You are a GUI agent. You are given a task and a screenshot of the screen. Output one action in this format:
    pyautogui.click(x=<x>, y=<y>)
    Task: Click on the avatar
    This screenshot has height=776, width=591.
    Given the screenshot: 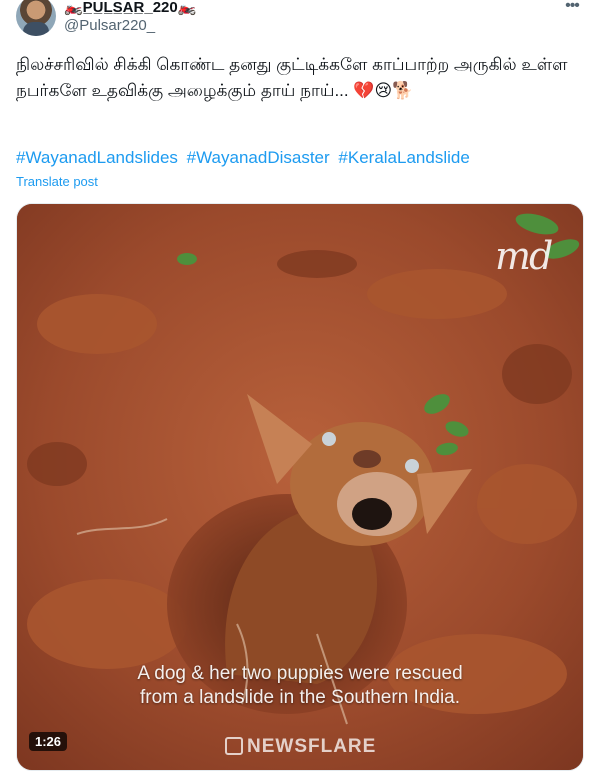 What is the action you would take?
    pyautogui.click(x=36, y=18)
    